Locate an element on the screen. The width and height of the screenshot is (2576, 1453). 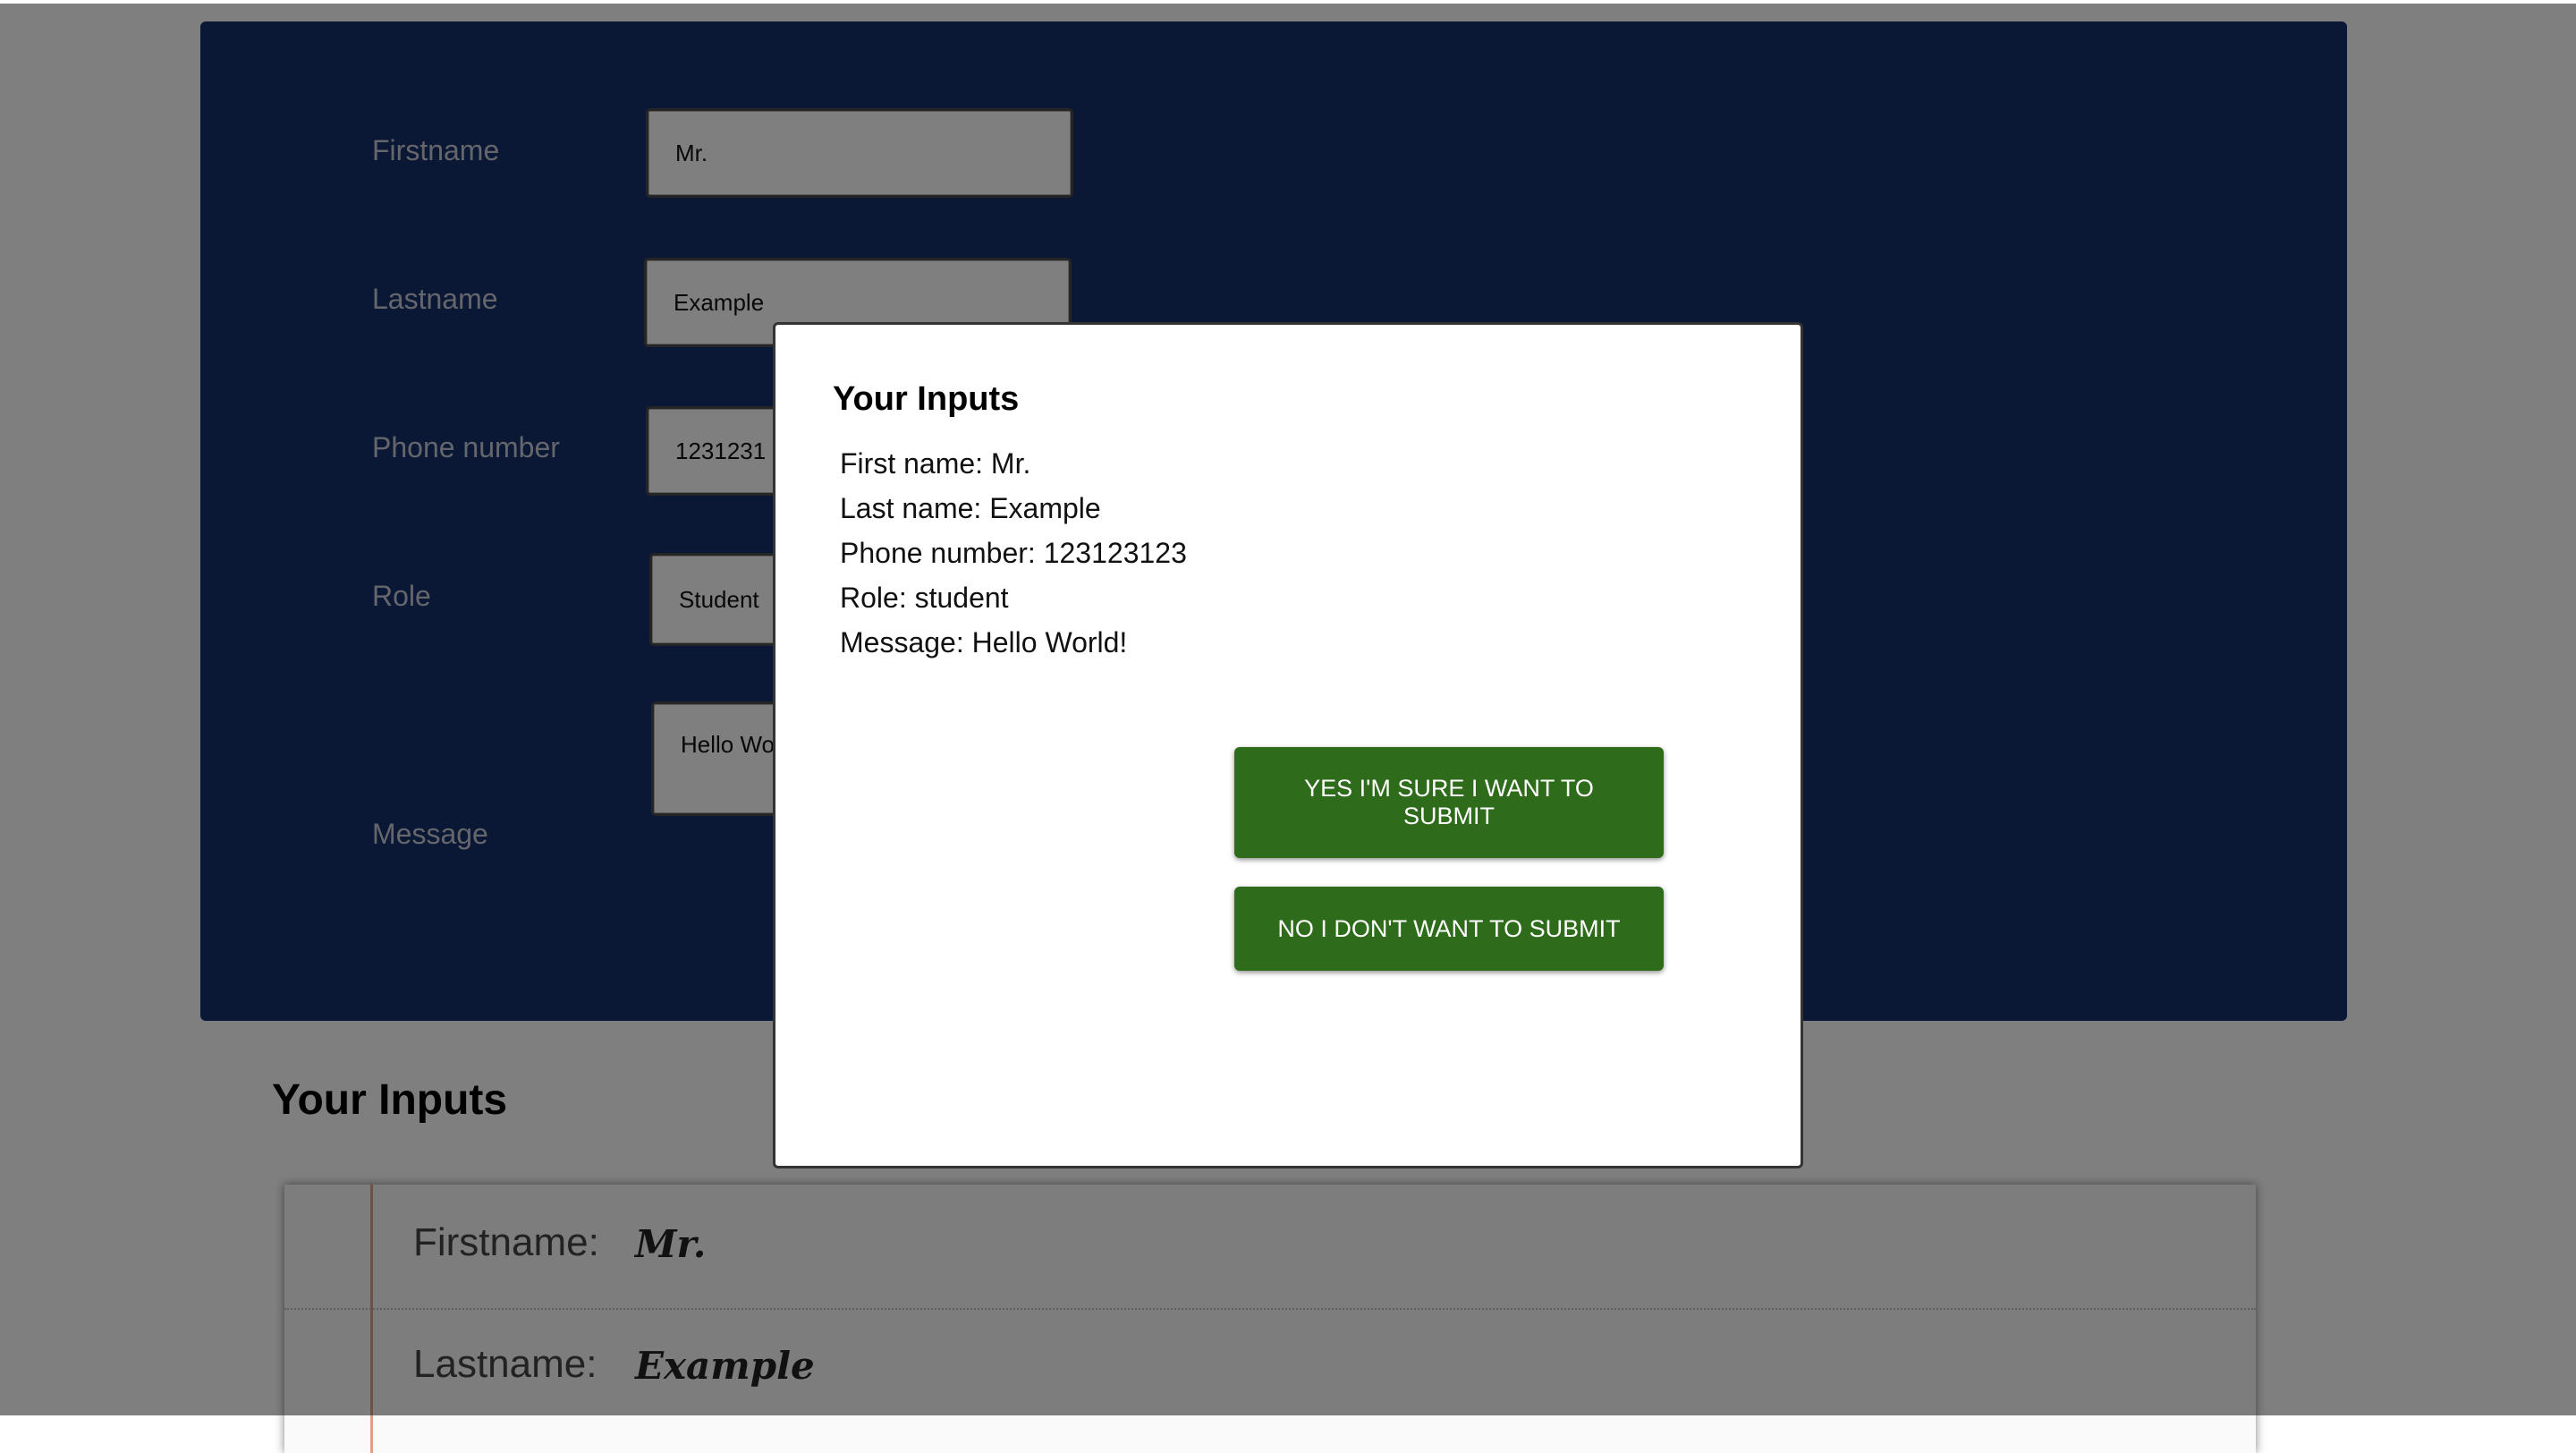
summary-last-name: Last name: Example is located at coordinates (970, 508).